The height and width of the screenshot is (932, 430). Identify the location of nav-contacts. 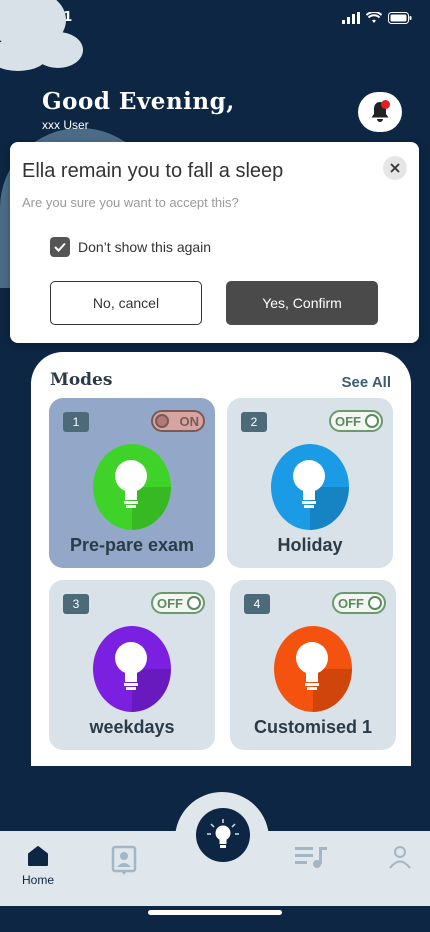
(124, 861).